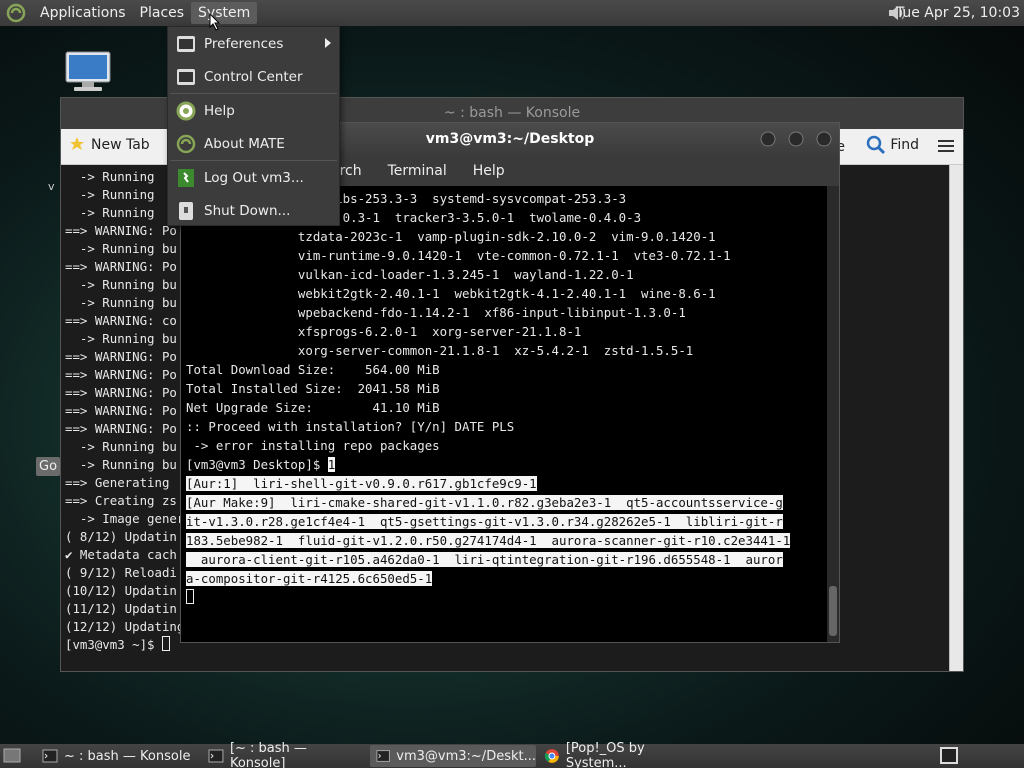 The height and width of the screenshot is (768, 1024). What do you see at coordinates (949, 755) in the screenshot?
I see `workspace-switcher` at bounding box center [949, 755].